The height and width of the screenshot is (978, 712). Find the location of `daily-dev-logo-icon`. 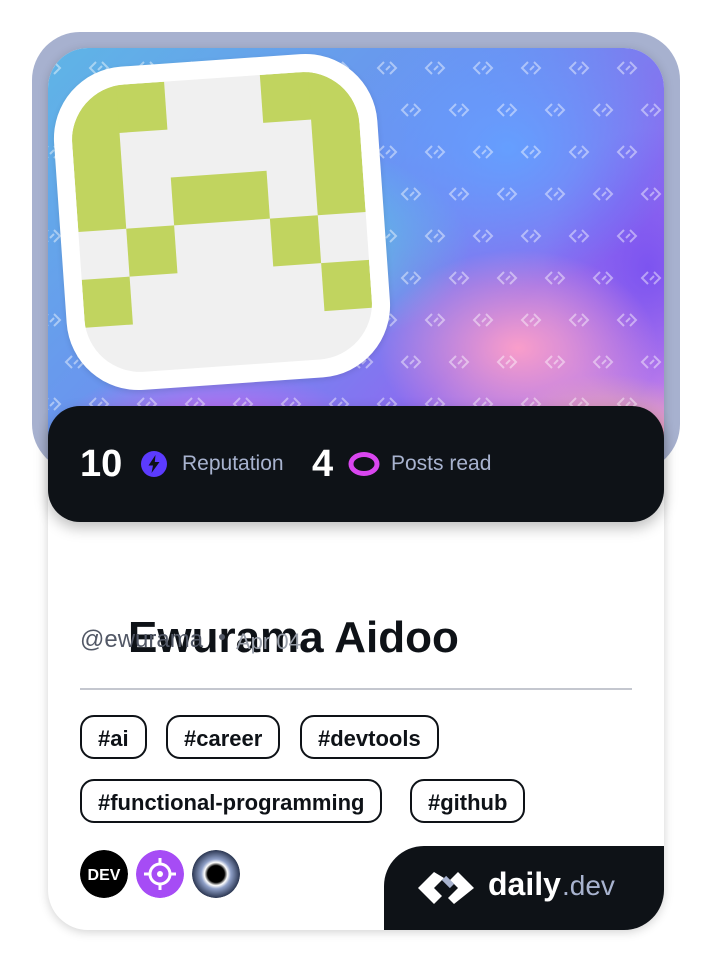

daily-dev-logo-icon is located at coordinates (446, 888).